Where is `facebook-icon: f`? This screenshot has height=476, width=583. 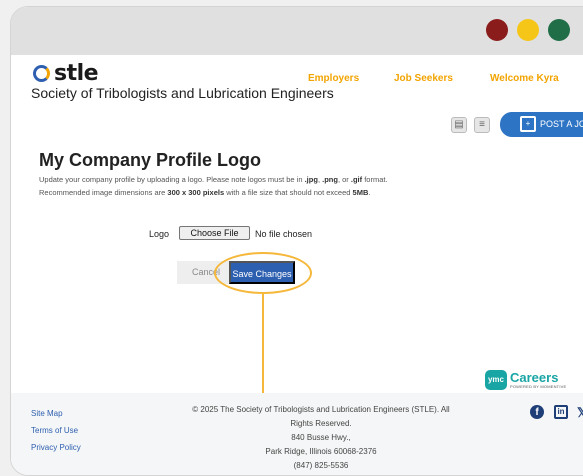 facebook-icon: f is located at coordinates (537, 412).